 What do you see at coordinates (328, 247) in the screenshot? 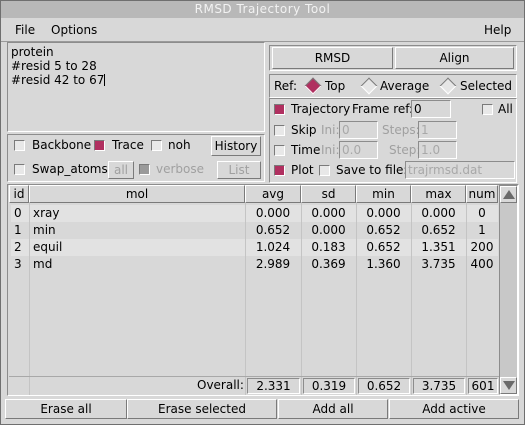
I see `cell-sd: 0.183` at bounding box center [328, 247].